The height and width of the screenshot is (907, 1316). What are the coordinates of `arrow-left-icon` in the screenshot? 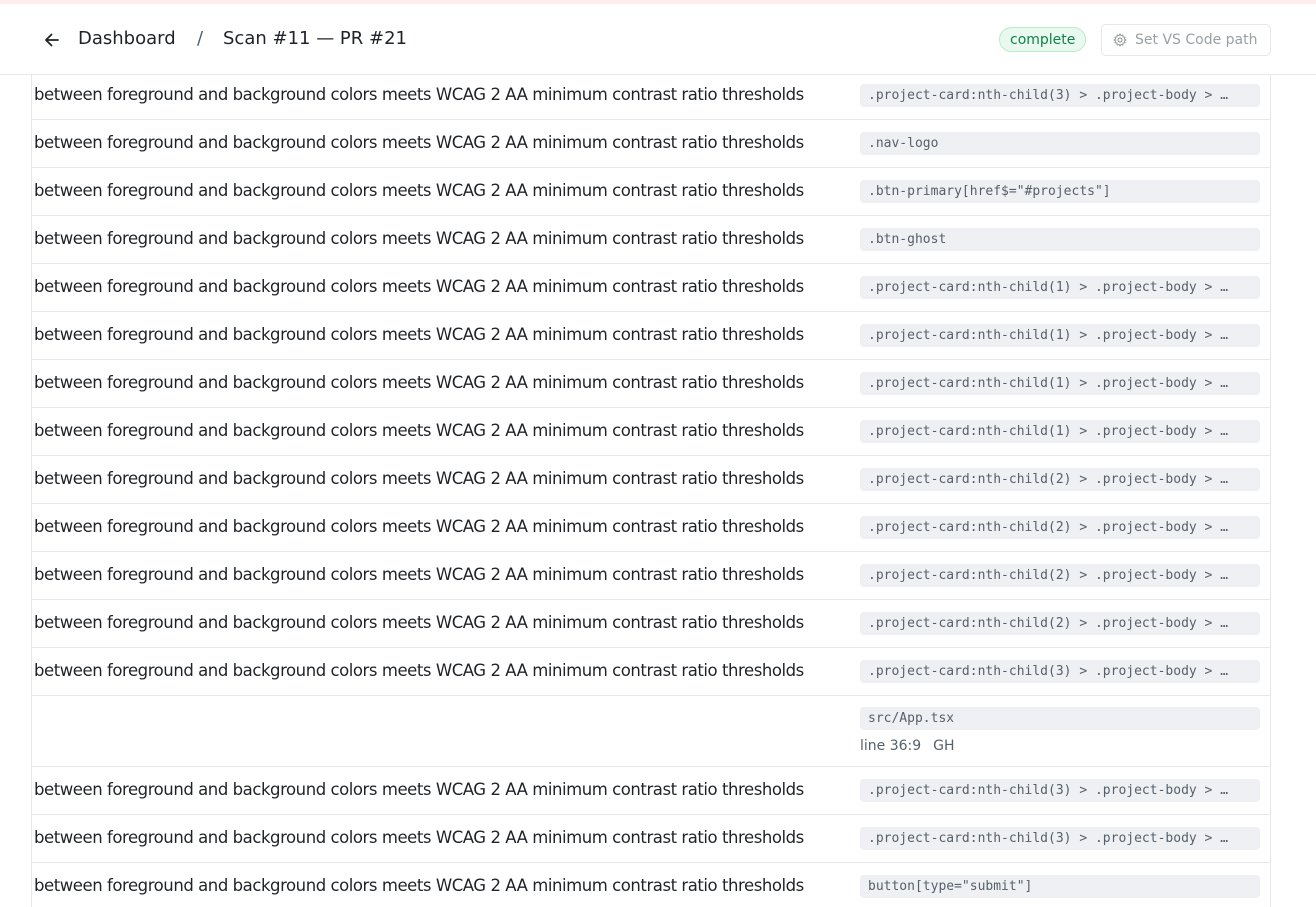 It's located at (52, 40).